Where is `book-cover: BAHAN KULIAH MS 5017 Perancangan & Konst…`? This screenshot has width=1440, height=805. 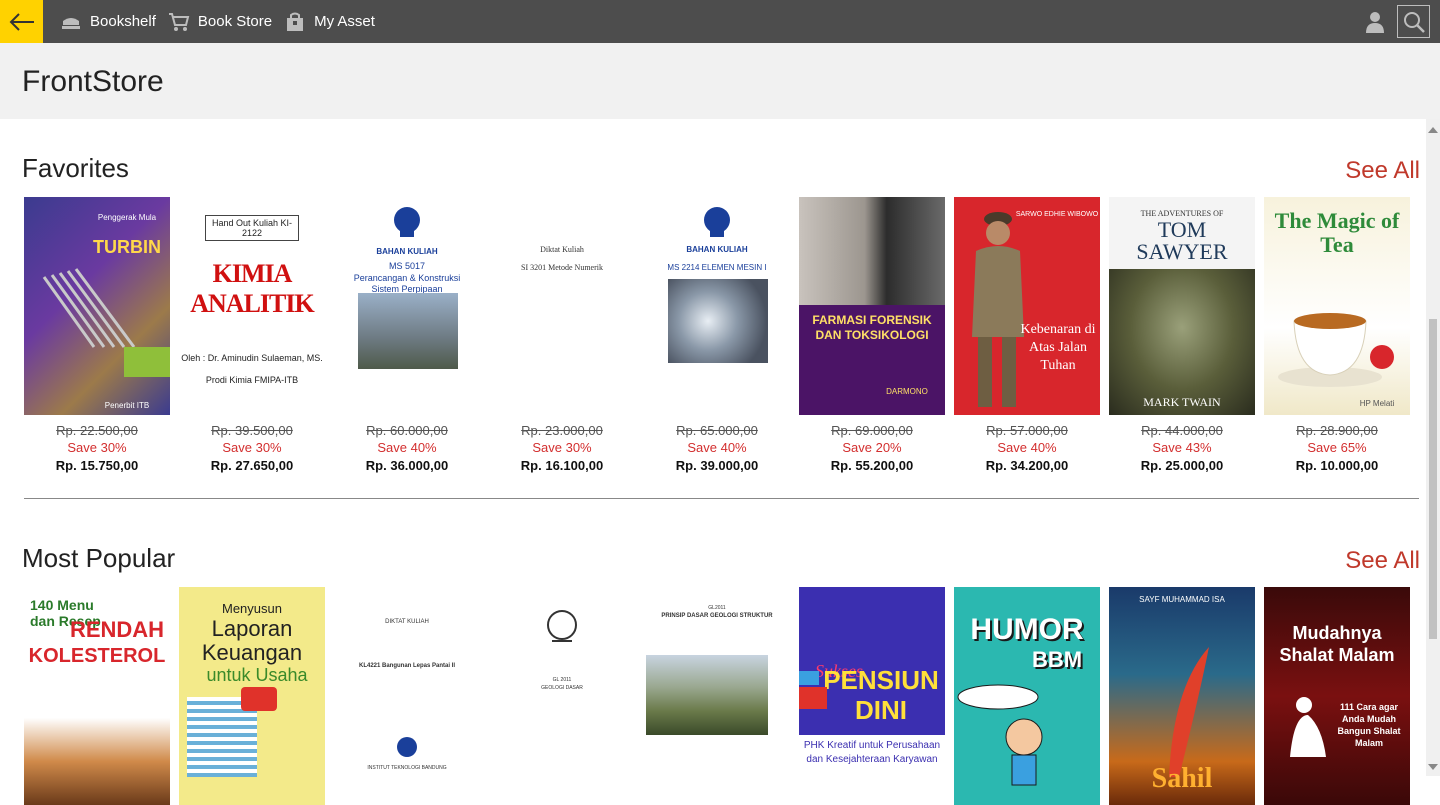
book-cover: BAHAN KULIAH MS 5017 Perancangan & Konst… is located at coordinates (407, 306).